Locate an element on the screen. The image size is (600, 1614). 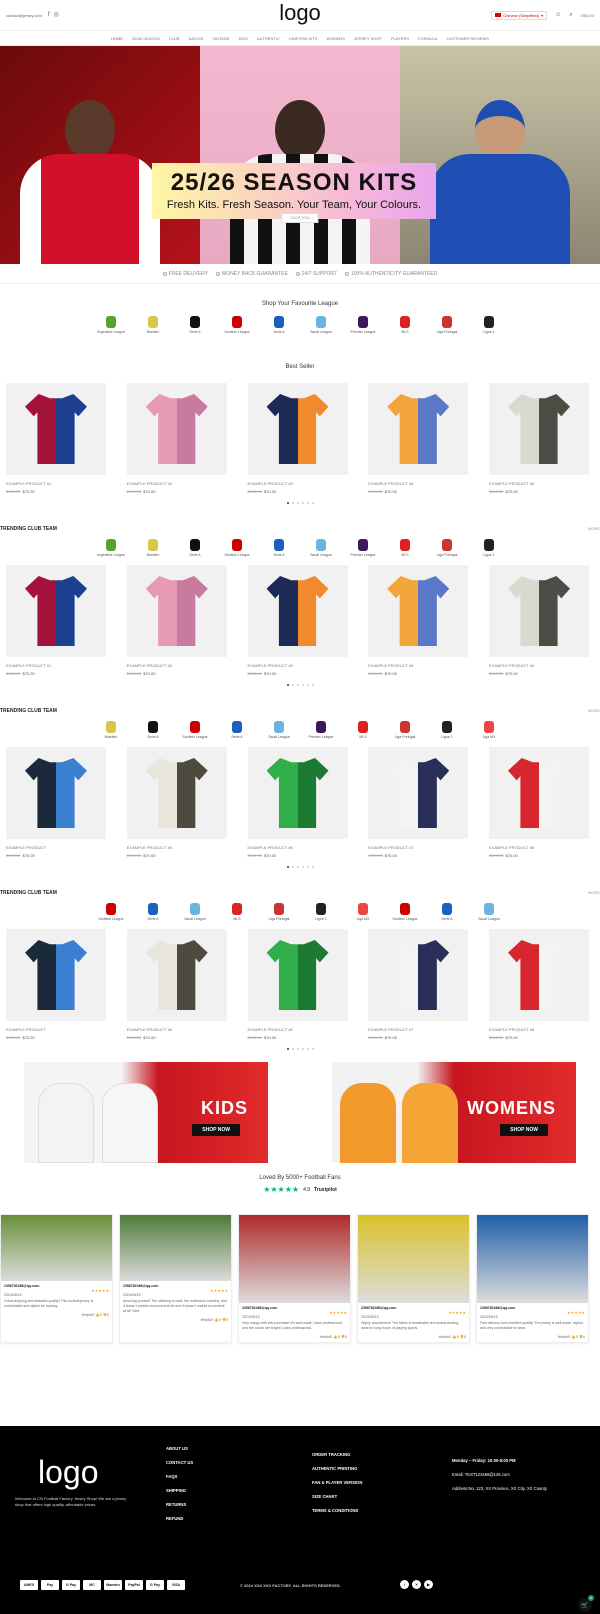
league-item: Argentina League is located at coordinates (111, 548).